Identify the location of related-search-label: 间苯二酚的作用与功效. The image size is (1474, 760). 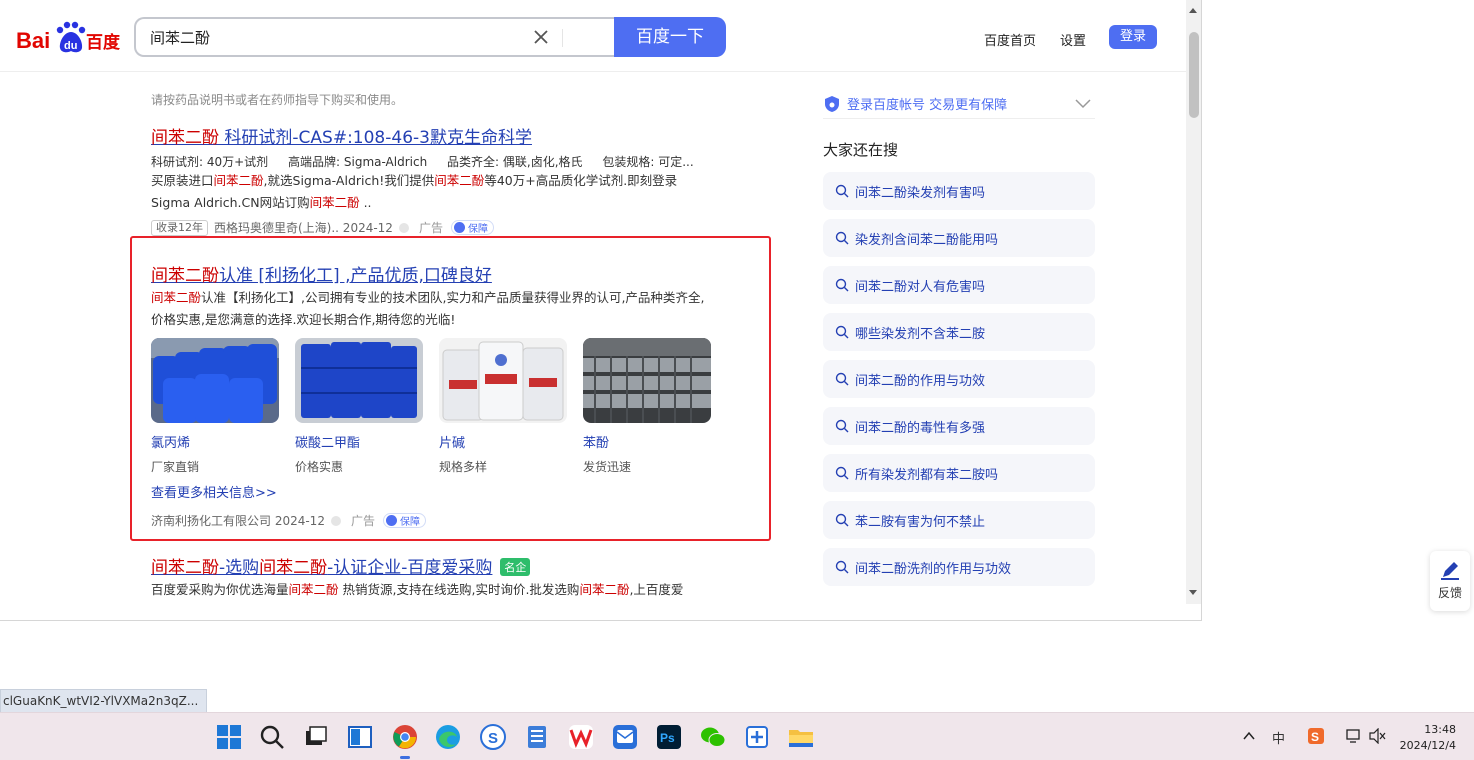
(920, 381).